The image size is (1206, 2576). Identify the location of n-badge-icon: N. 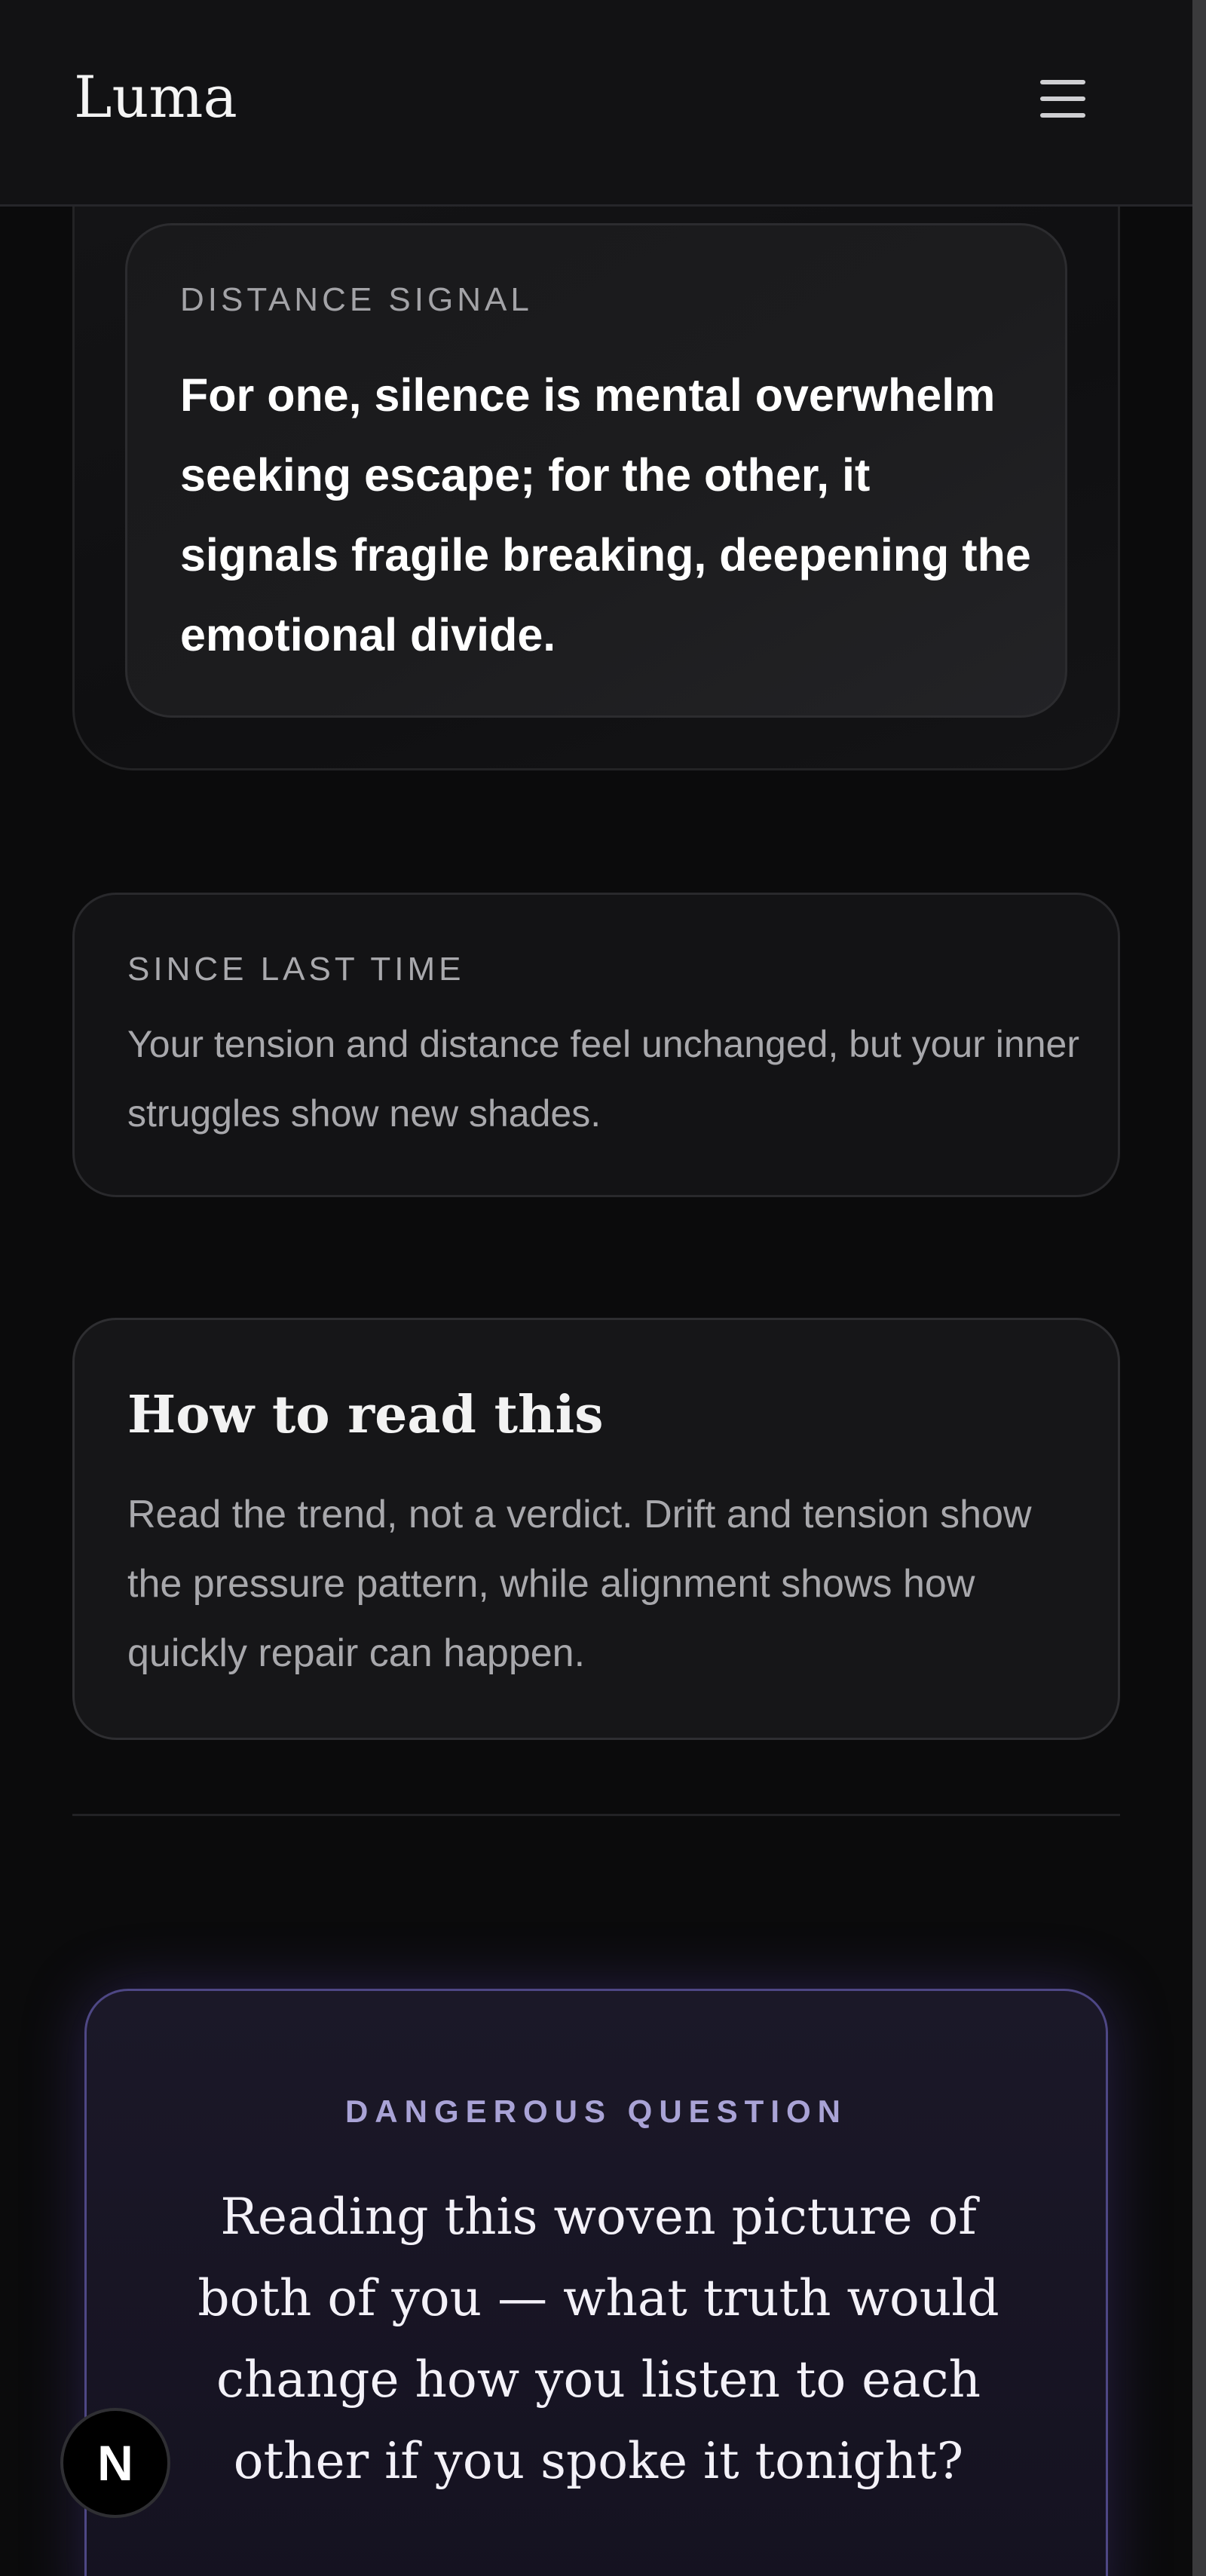
(115, 2463).